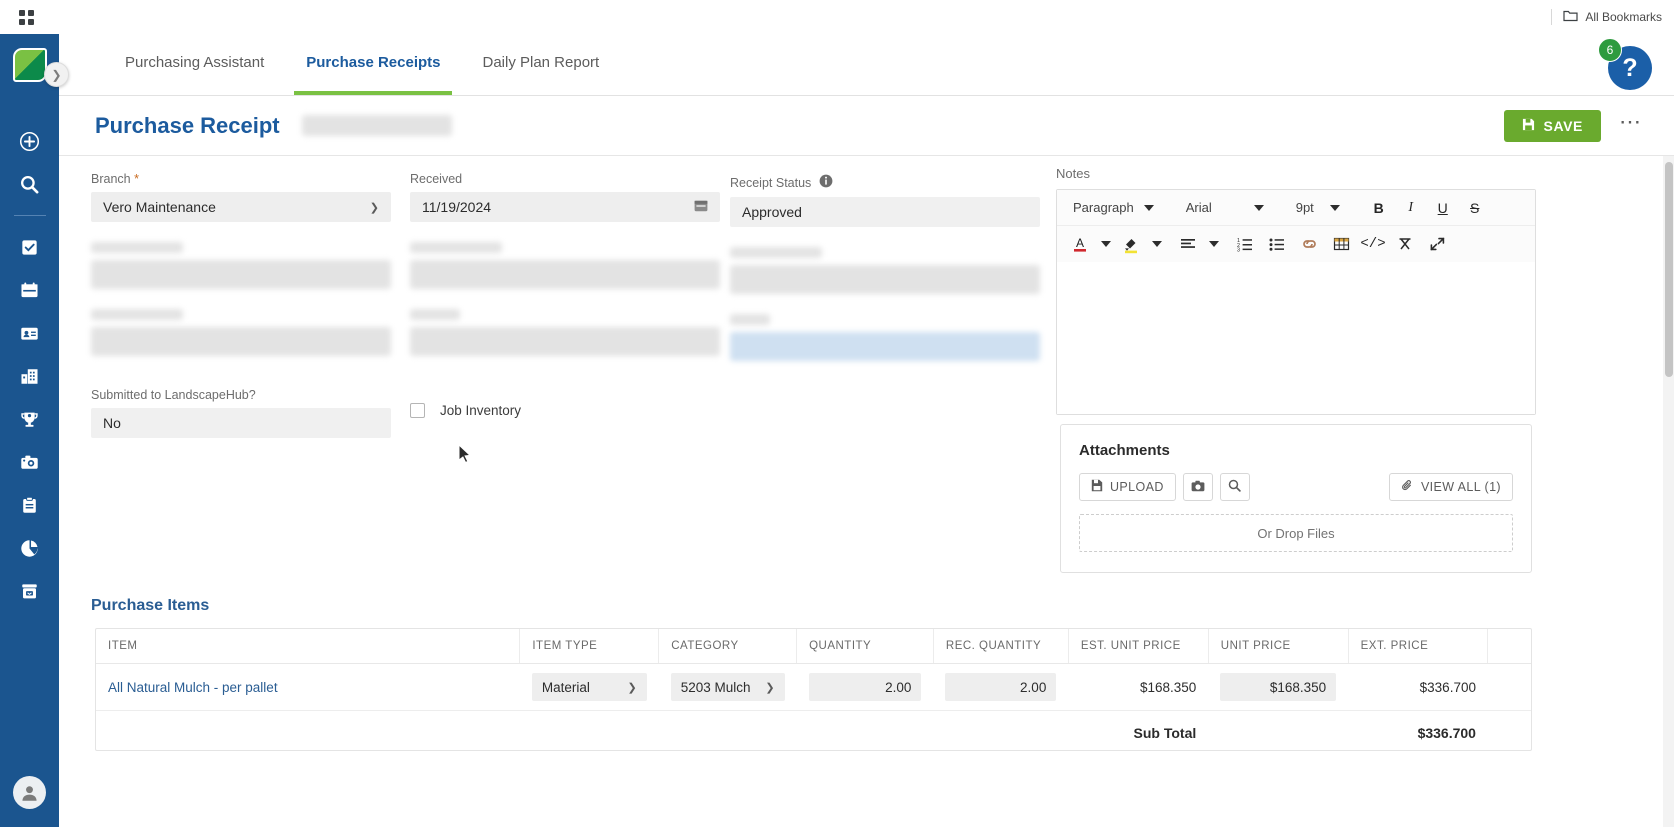 This screenshot has width=1674, height=827. I want to click on category-select: 5203 Mulch ❯, so click(727, 687).